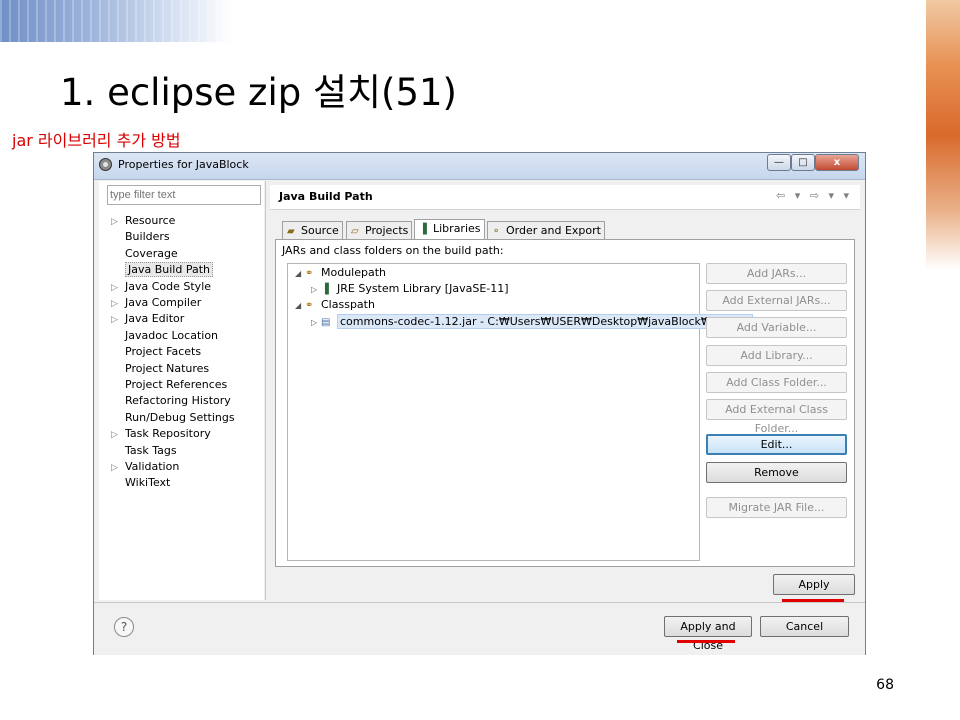 The image size is (960, 720). What do you see at coordinates (479, 166) in the screenshot?
I see `title-bar: Properties for JavaBlock — □ x` at bounding box center [479, 166].